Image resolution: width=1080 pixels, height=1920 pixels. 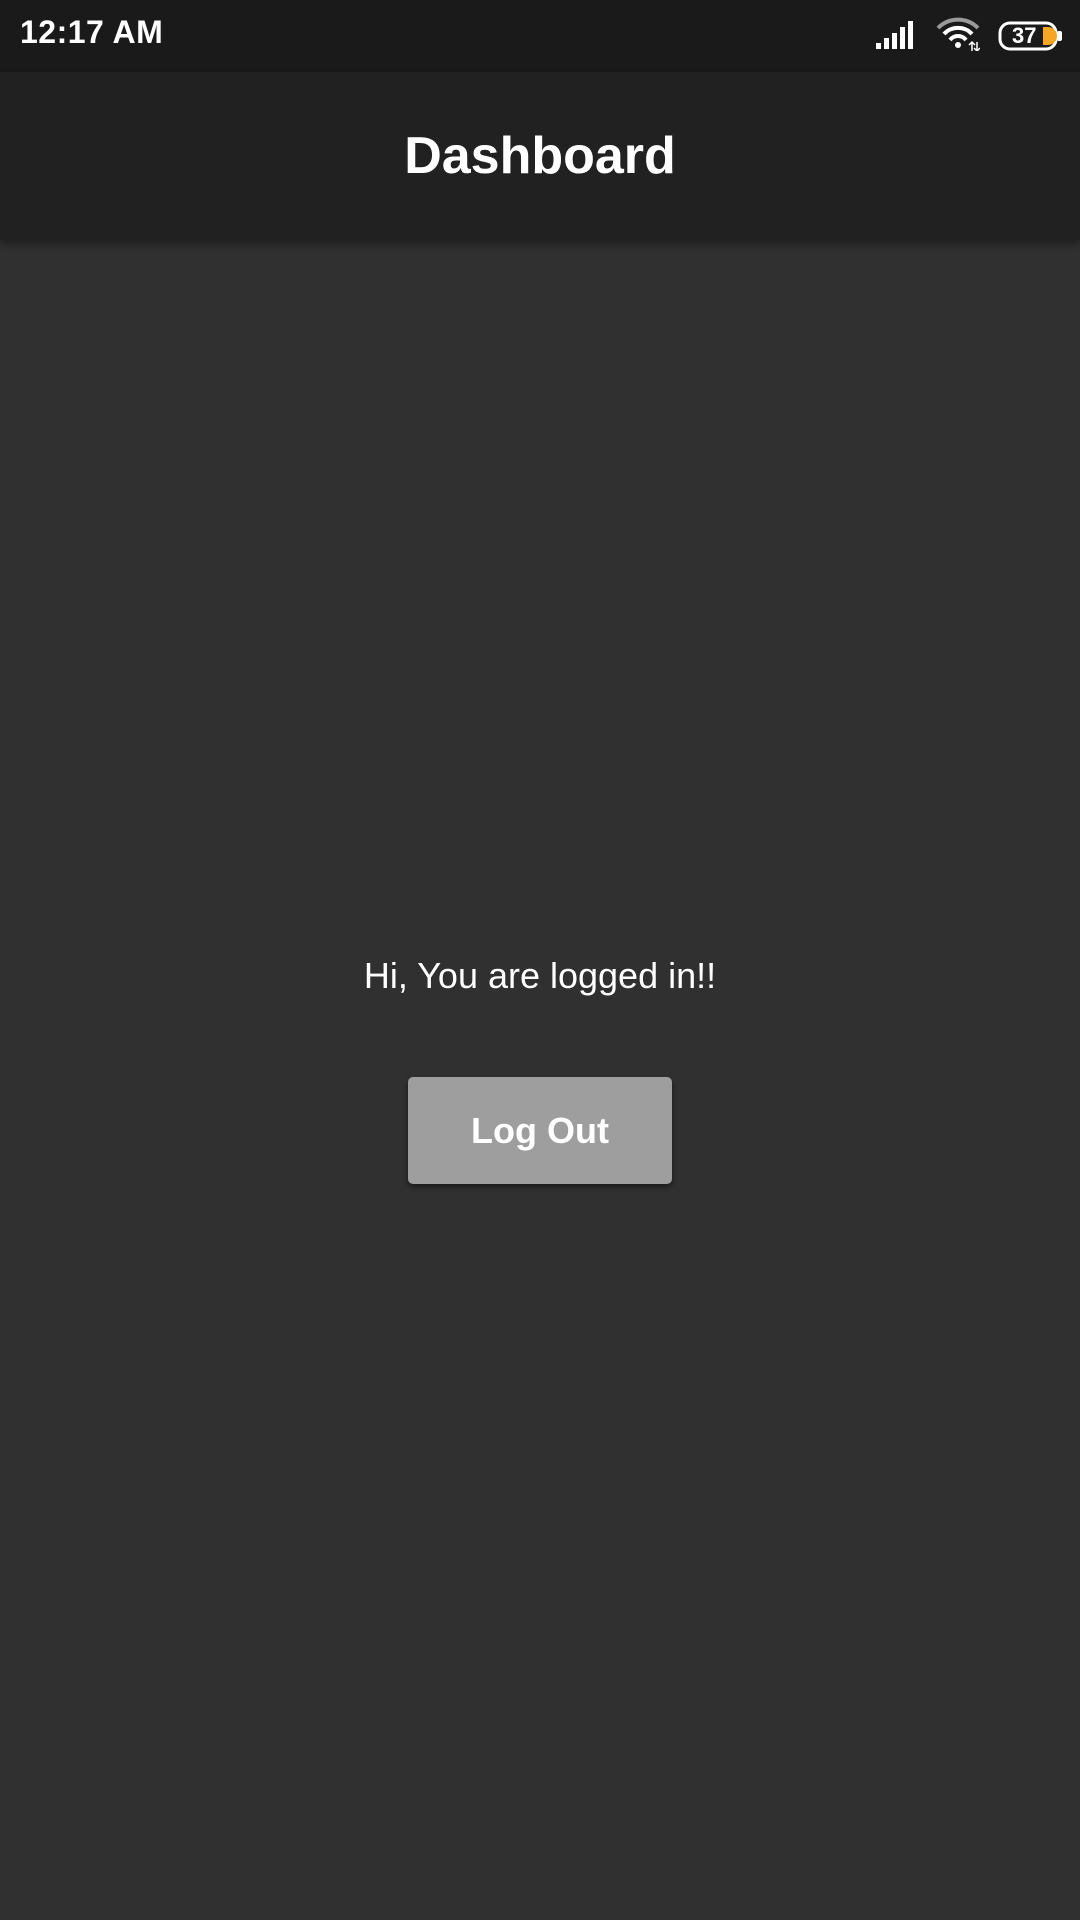 I want to click on app-bar: Dashboard, so click(x=540, y=156).